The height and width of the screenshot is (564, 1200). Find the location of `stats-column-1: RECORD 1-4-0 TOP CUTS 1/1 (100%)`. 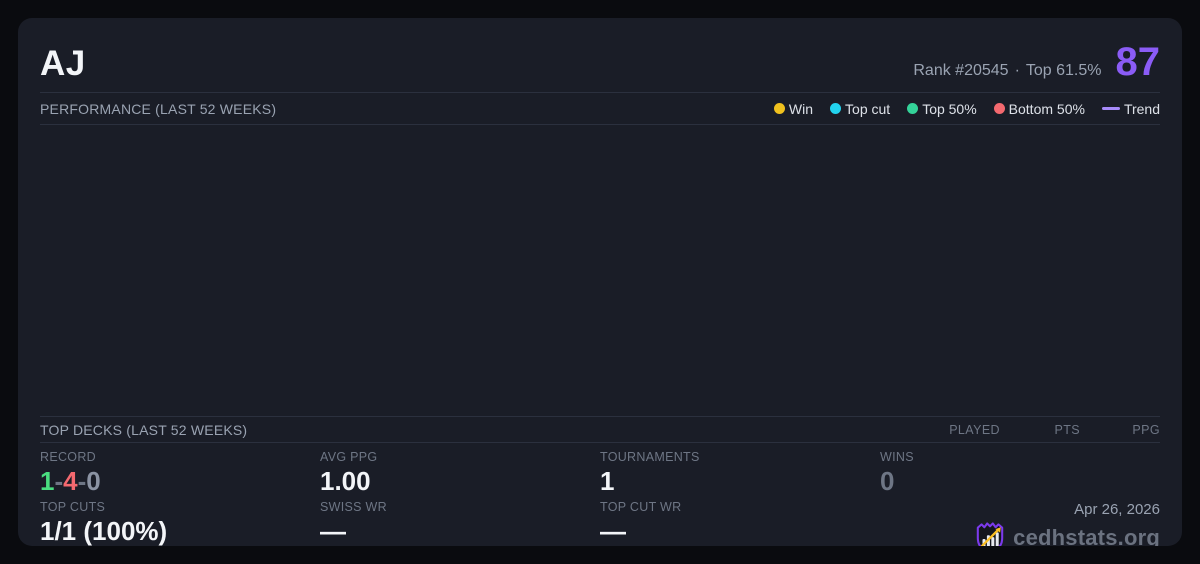

stats-column-1: RECORD 1-4-0 TOP CUTS 1/1 (100%) is located at coordinates (180, 498).